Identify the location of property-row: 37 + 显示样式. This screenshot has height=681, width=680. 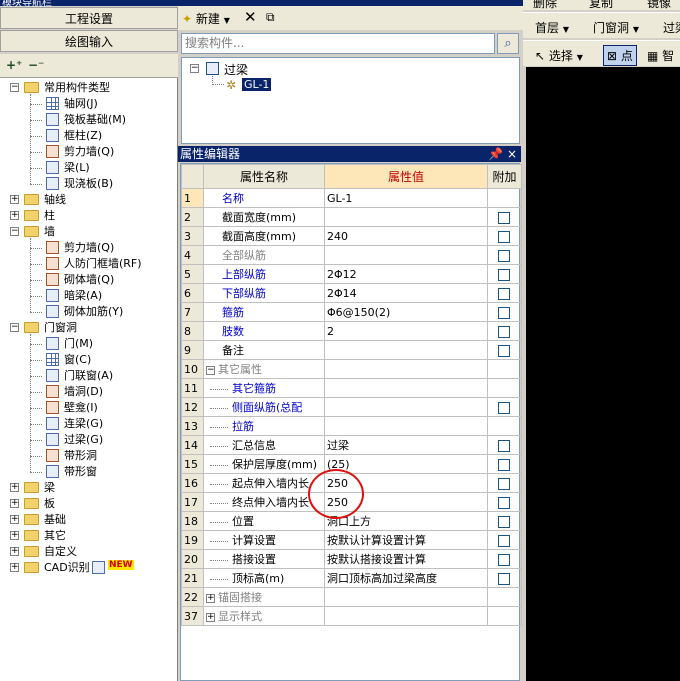
(351, 616).